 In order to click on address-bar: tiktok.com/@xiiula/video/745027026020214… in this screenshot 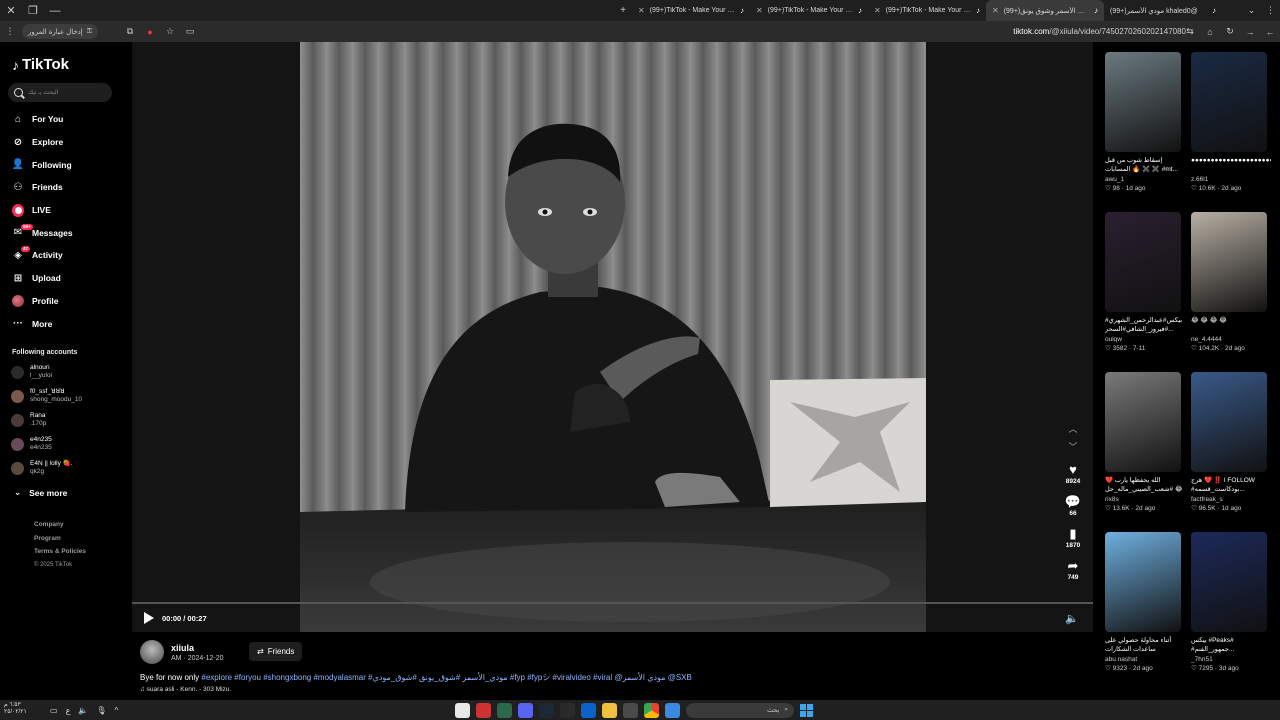, I will do `click(1099, 31)`.